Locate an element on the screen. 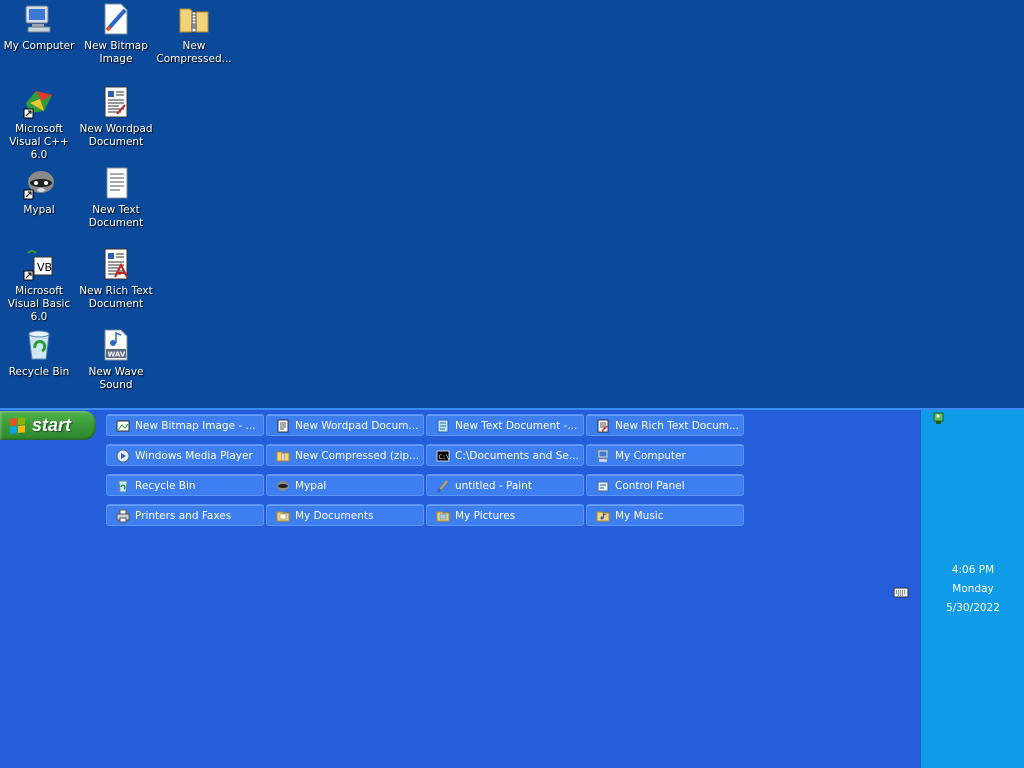  clock-time: 4:06 PM is located at coordinates (972, 570).